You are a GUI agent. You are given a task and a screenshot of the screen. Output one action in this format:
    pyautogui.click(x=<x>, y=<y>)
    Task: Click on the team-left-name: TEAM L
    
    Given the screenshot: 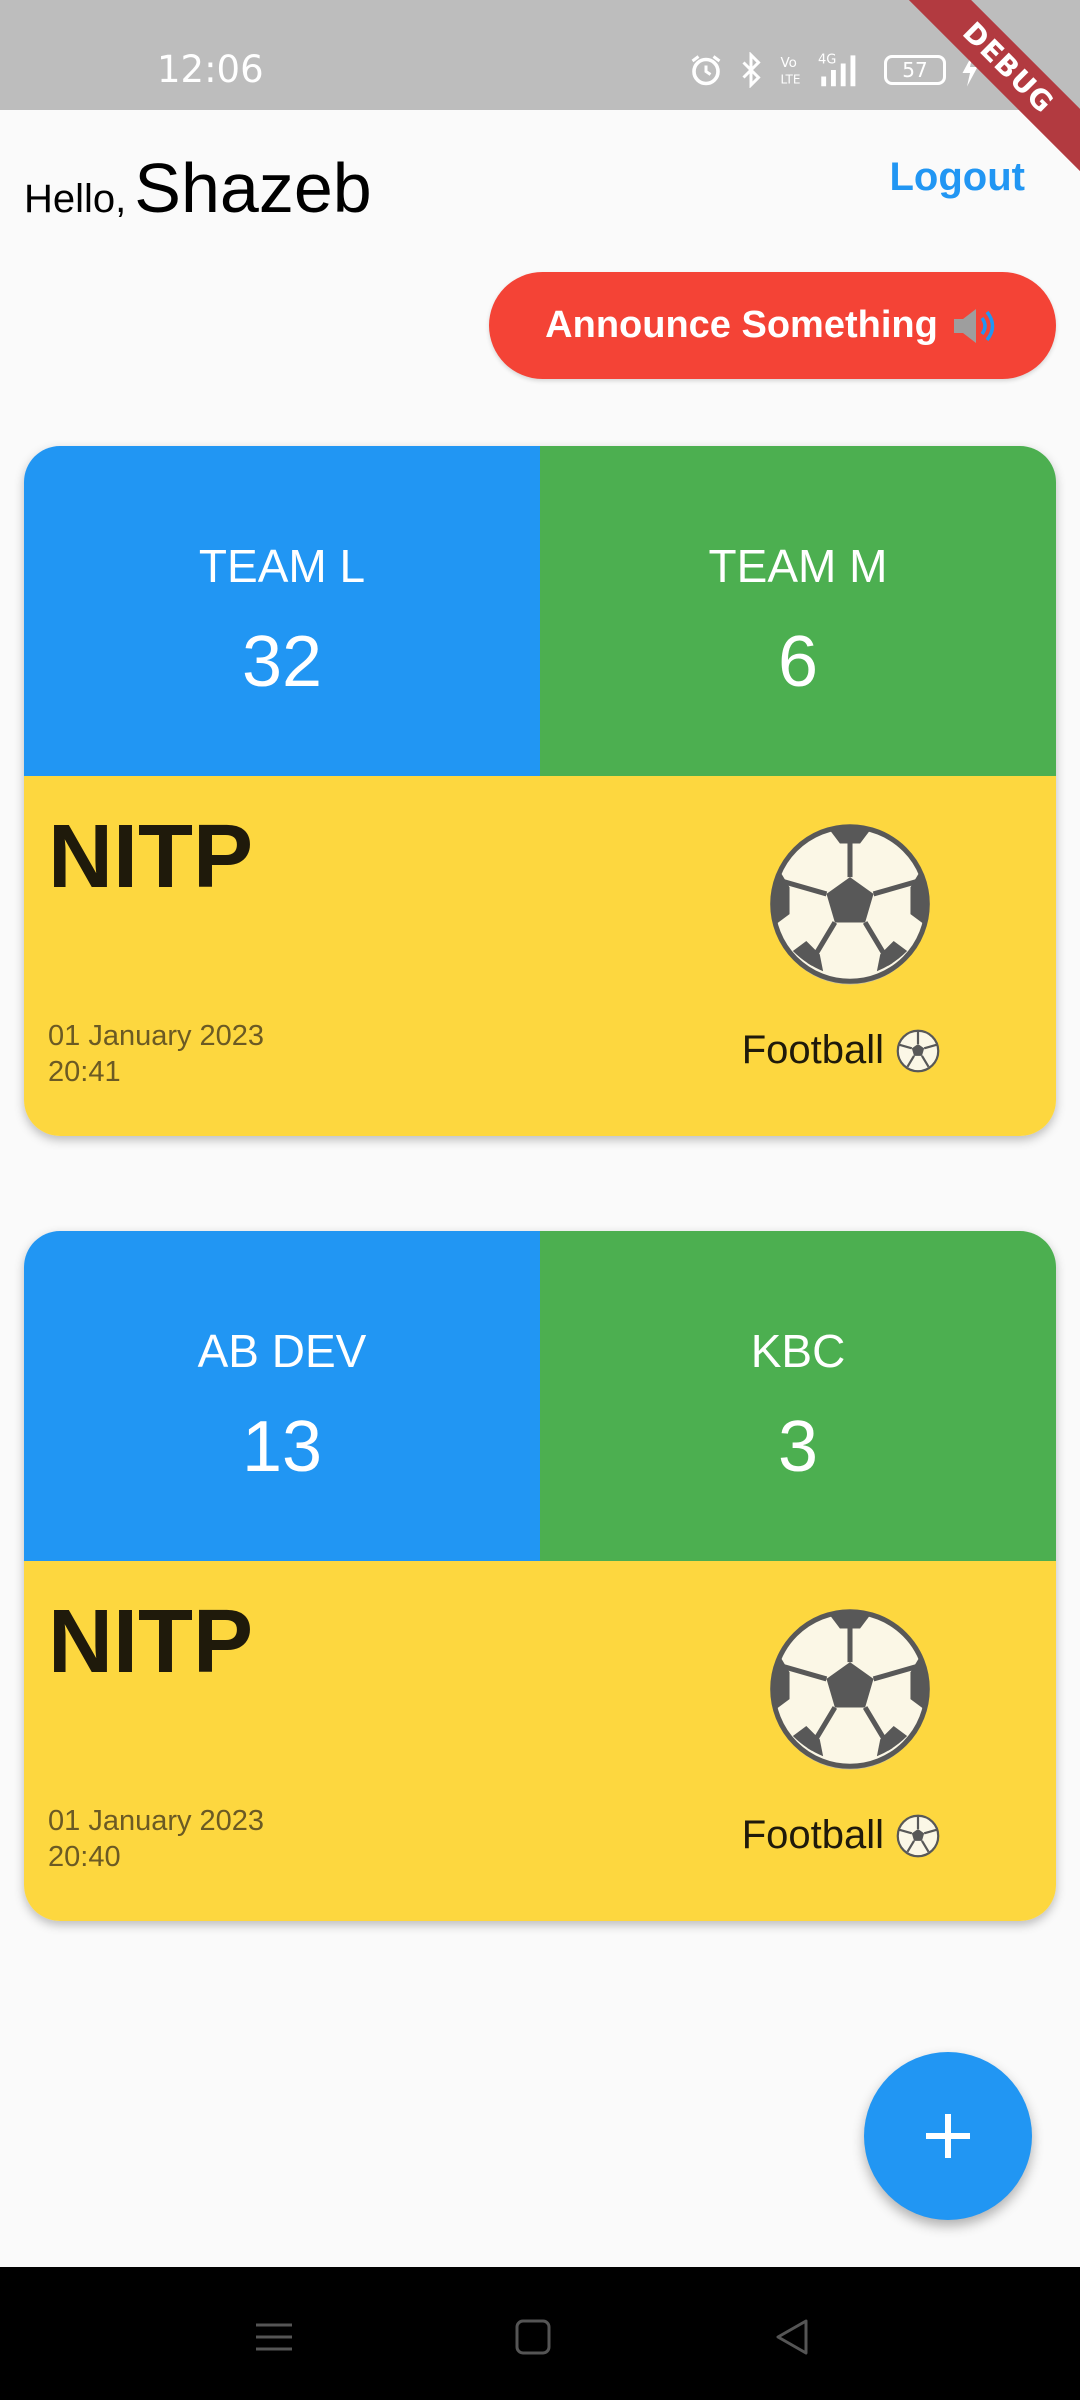 What is the action you would take?
    pyautogui.click(x=282, y=566)
    